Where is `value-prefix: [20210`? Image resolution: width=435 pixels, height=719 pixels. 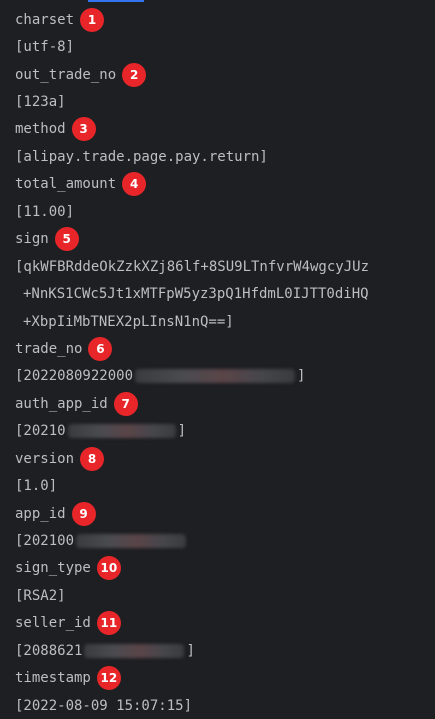
value-prefix: [20210 is located at coordinates (40, 431).